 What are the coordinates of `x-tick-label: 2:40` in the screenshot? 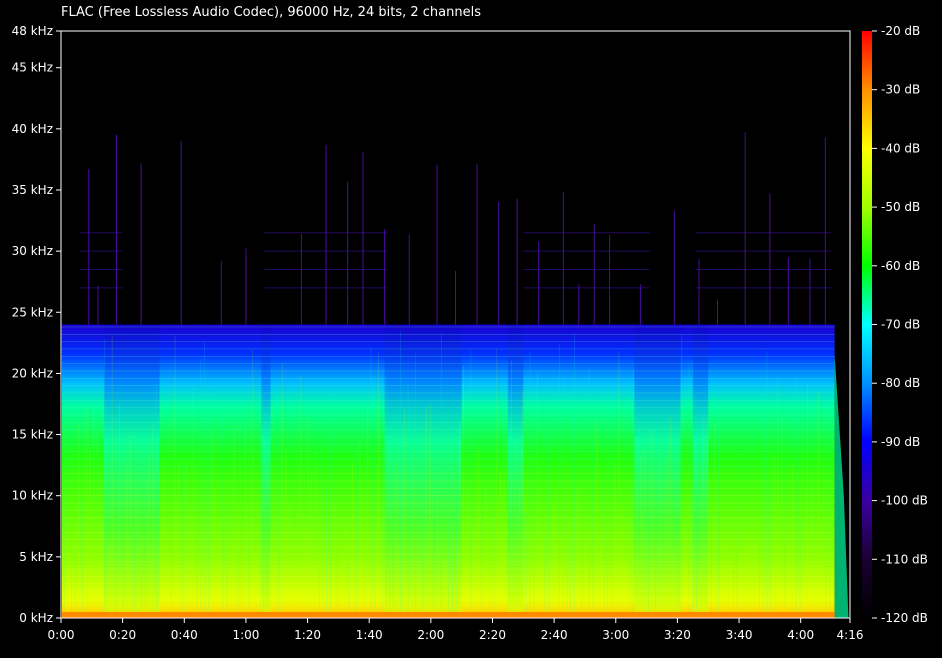 It's located at (554, 635).